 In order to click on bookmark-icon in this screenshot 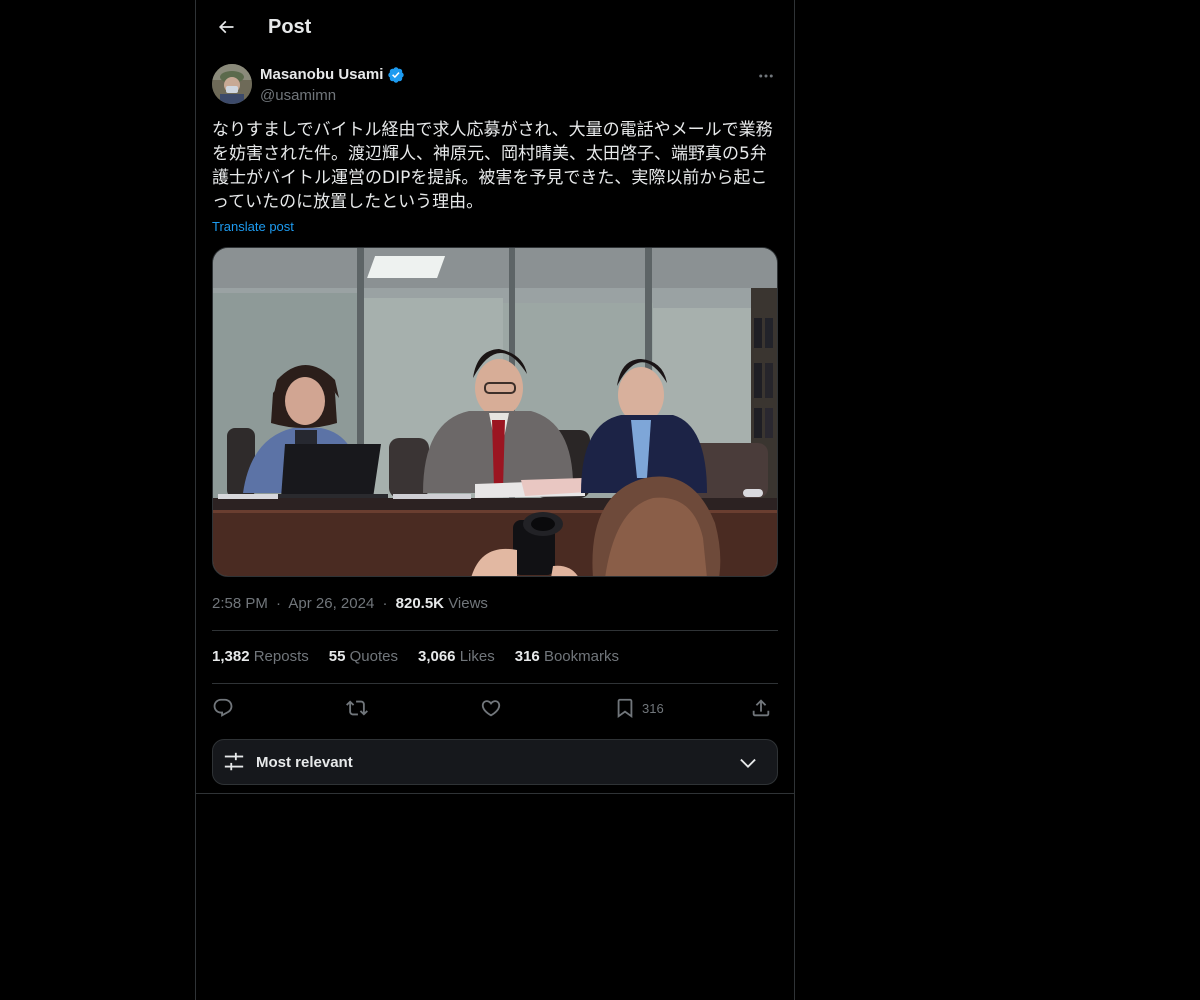, I will do `click(625, 708)`.